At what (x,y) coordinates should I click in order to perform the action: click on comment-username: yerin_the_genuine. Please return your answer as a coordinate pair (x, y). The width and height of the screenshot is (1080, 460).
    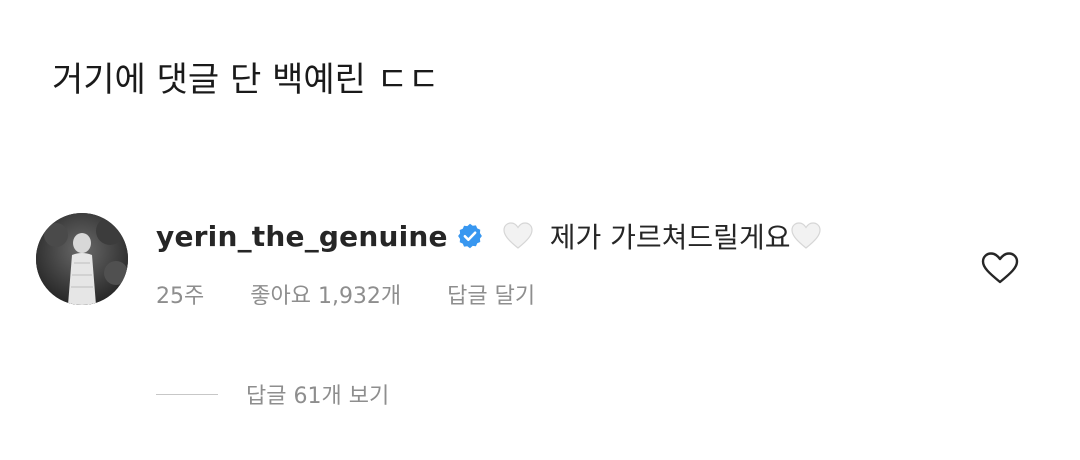
    Looking at the image, I should click on (302, 236).